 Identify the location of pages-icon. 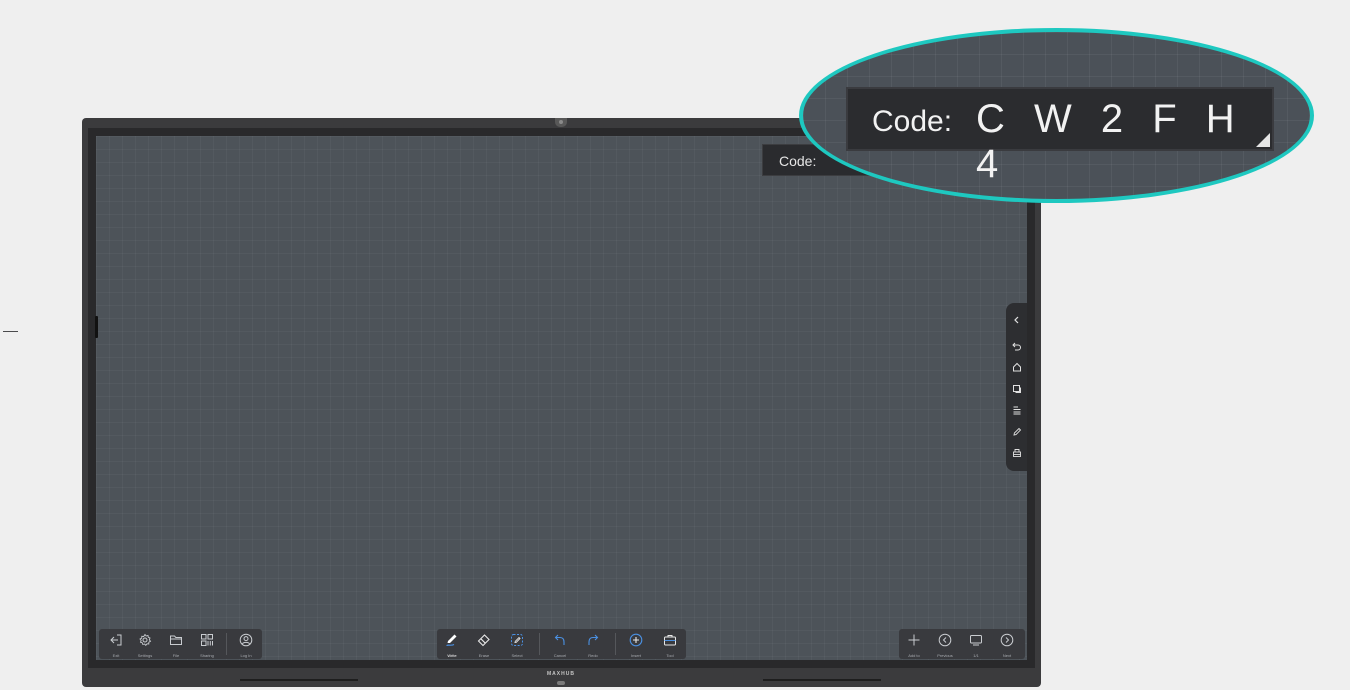
(976, 640).